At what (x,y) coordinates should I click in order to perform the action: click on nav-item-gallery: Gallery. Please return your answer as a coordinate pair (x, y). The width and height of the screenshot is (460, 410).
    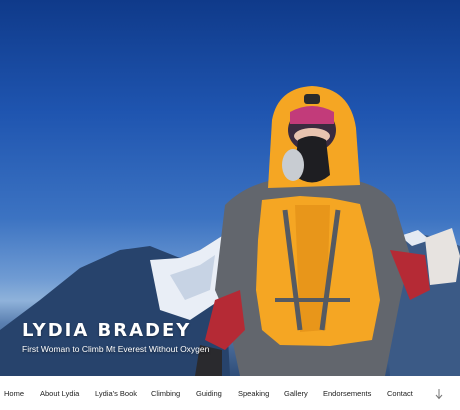
    Looking at the image, I should click on (296, 393).